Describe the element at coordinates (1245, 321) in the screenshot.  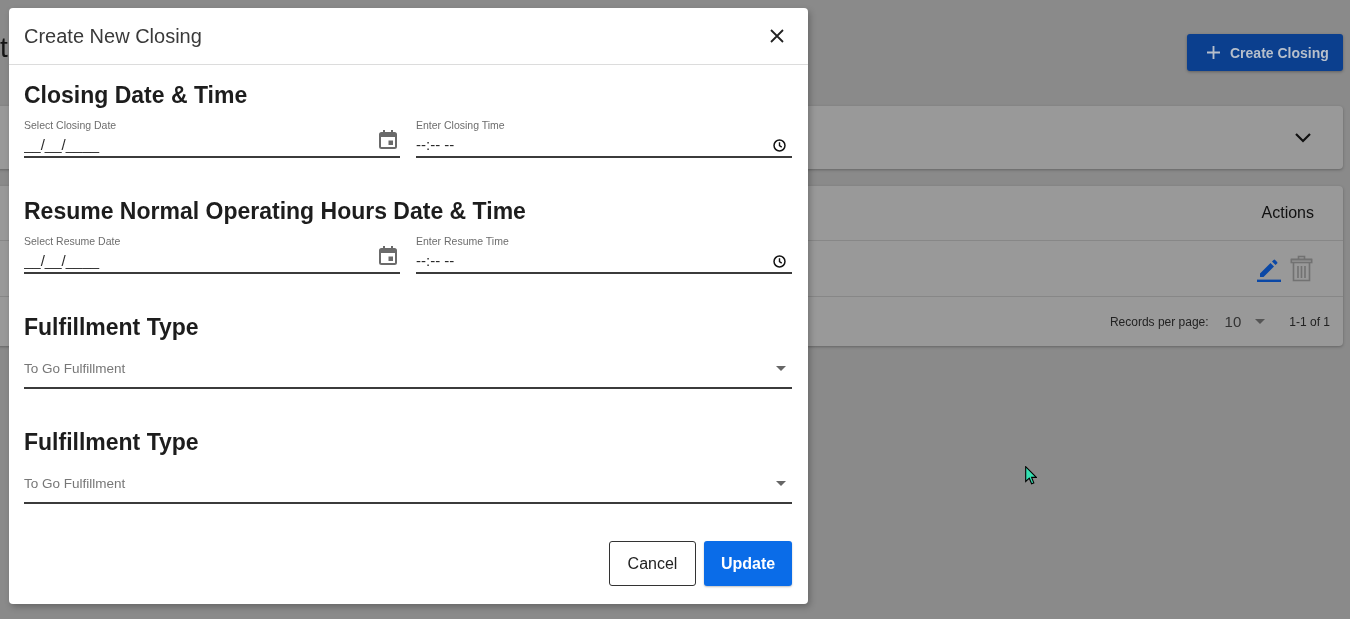
I see `records-per-page-select: 10` at that location.